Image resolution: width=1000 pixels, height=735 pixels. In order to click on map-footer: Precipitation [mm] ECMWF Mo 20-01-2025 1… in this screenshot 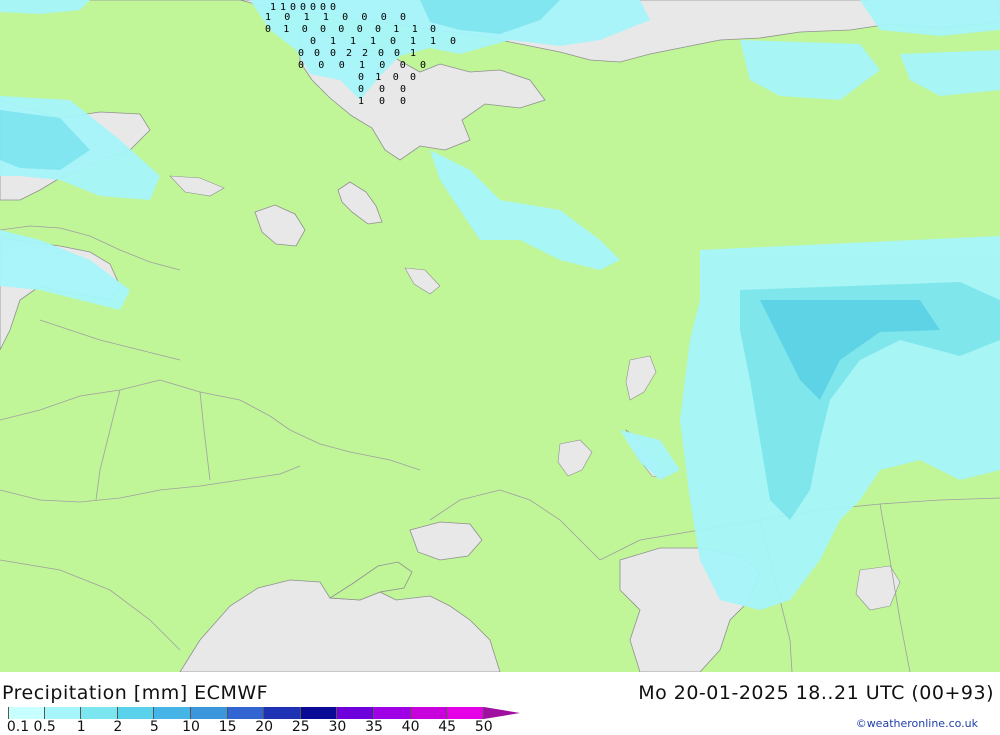, I will do `click(500, 703)`.